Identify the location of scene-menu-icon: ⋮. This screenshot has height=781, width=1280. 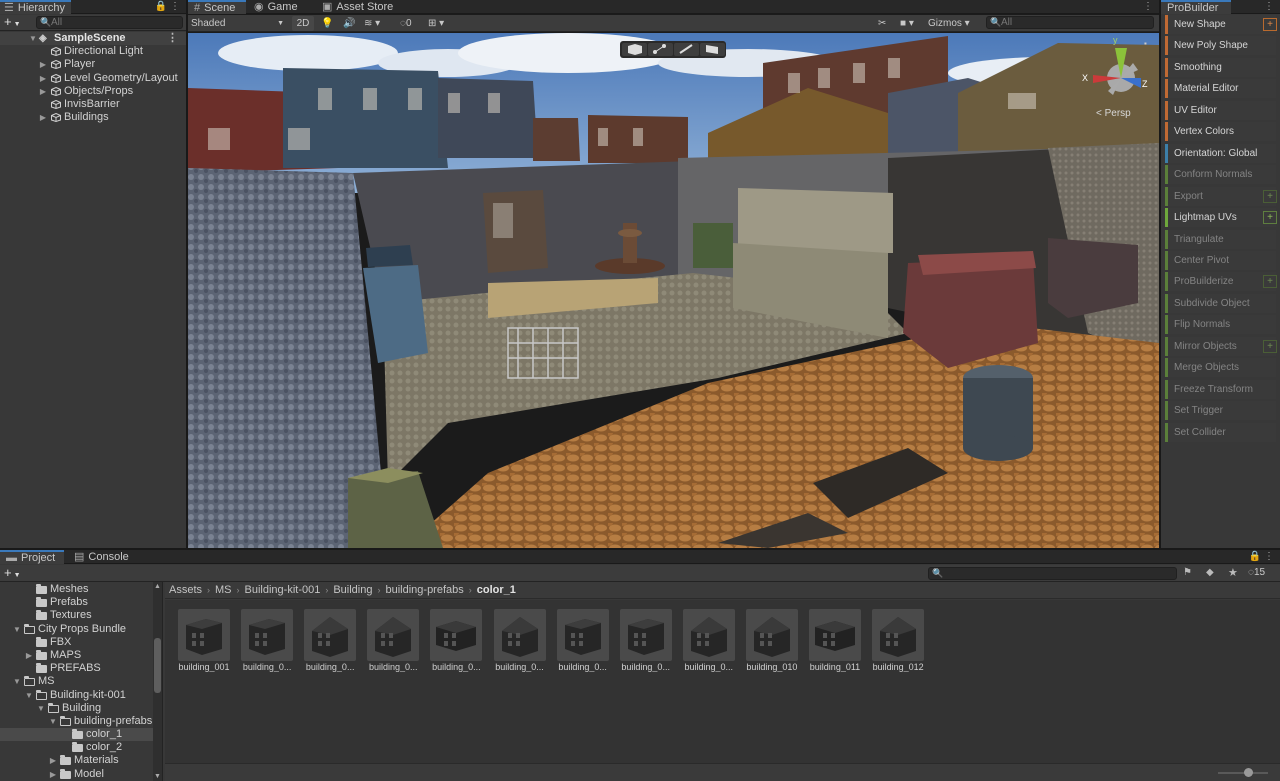
(172, 38).